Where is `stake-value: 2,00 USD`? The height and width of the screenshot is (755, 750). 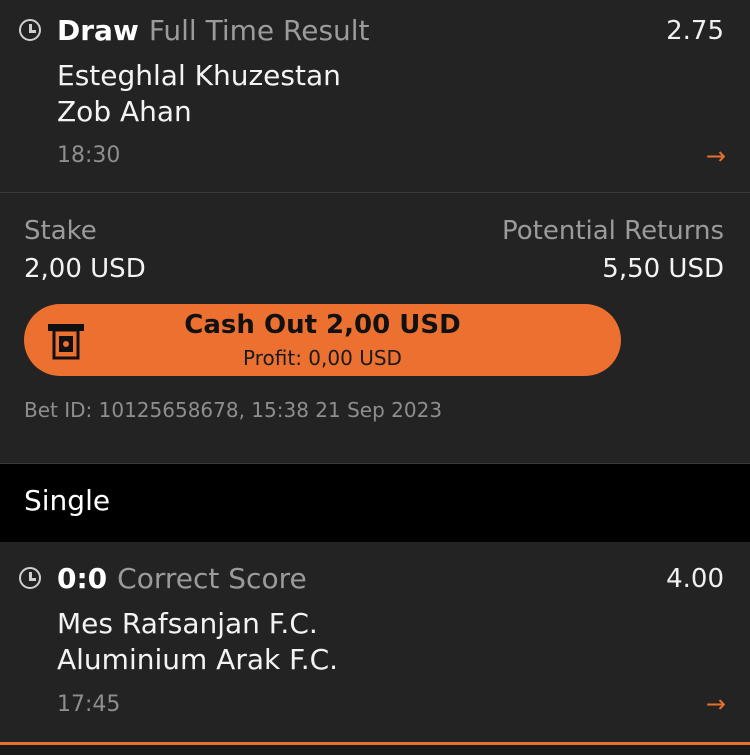 stake-value: 2,00 USD is located at coordinates (85, 269).